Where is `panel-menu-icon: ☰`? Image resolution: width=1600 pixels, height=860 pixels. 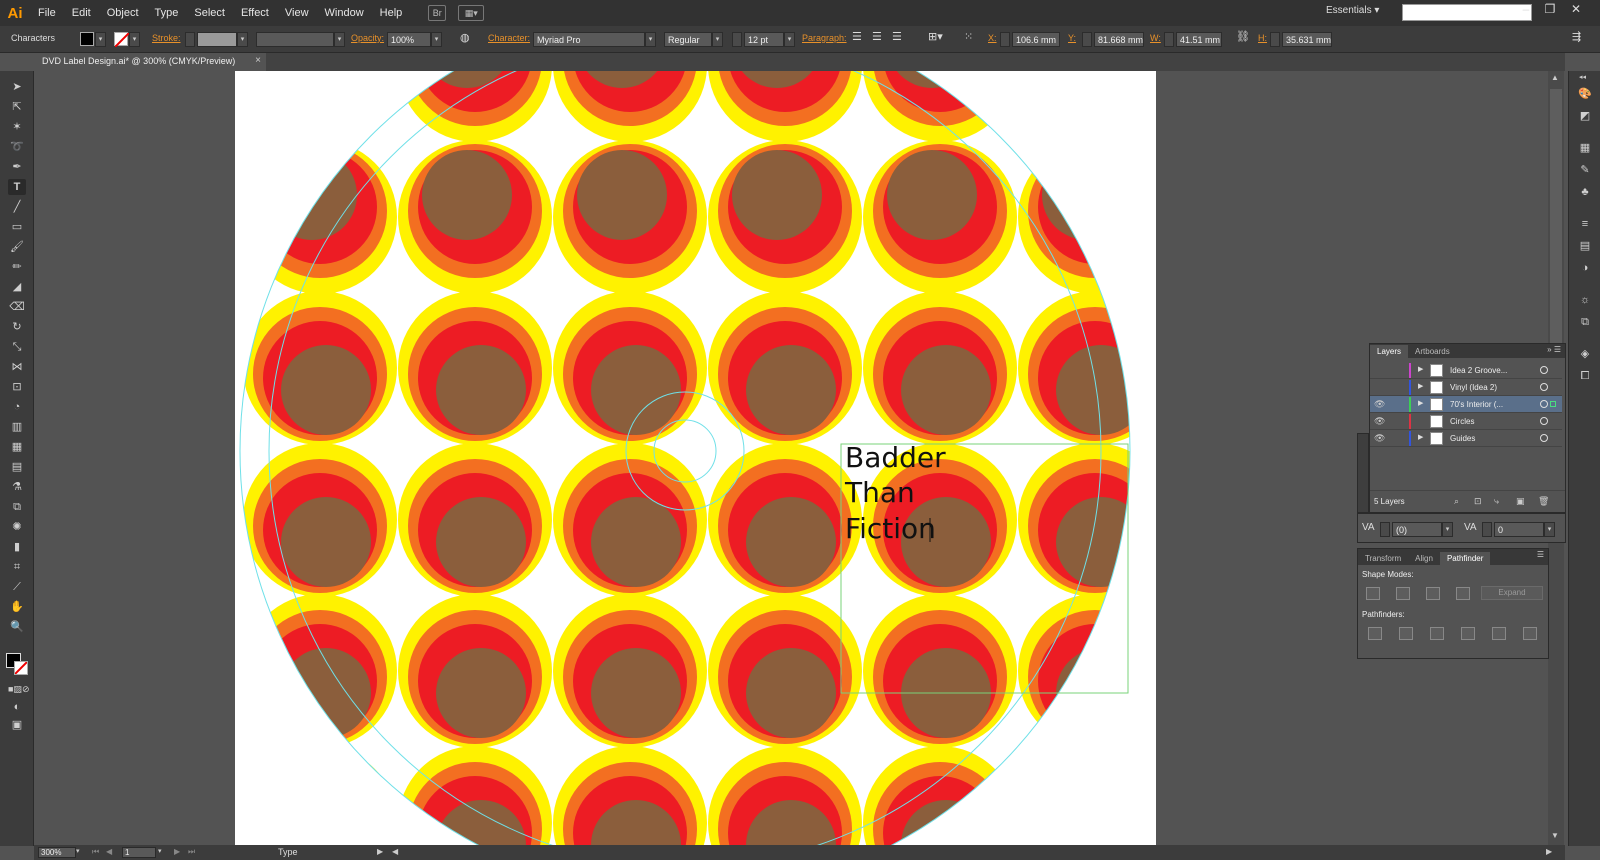 panel-menu-icon: ☰ is located at coordinates (1540, 554).